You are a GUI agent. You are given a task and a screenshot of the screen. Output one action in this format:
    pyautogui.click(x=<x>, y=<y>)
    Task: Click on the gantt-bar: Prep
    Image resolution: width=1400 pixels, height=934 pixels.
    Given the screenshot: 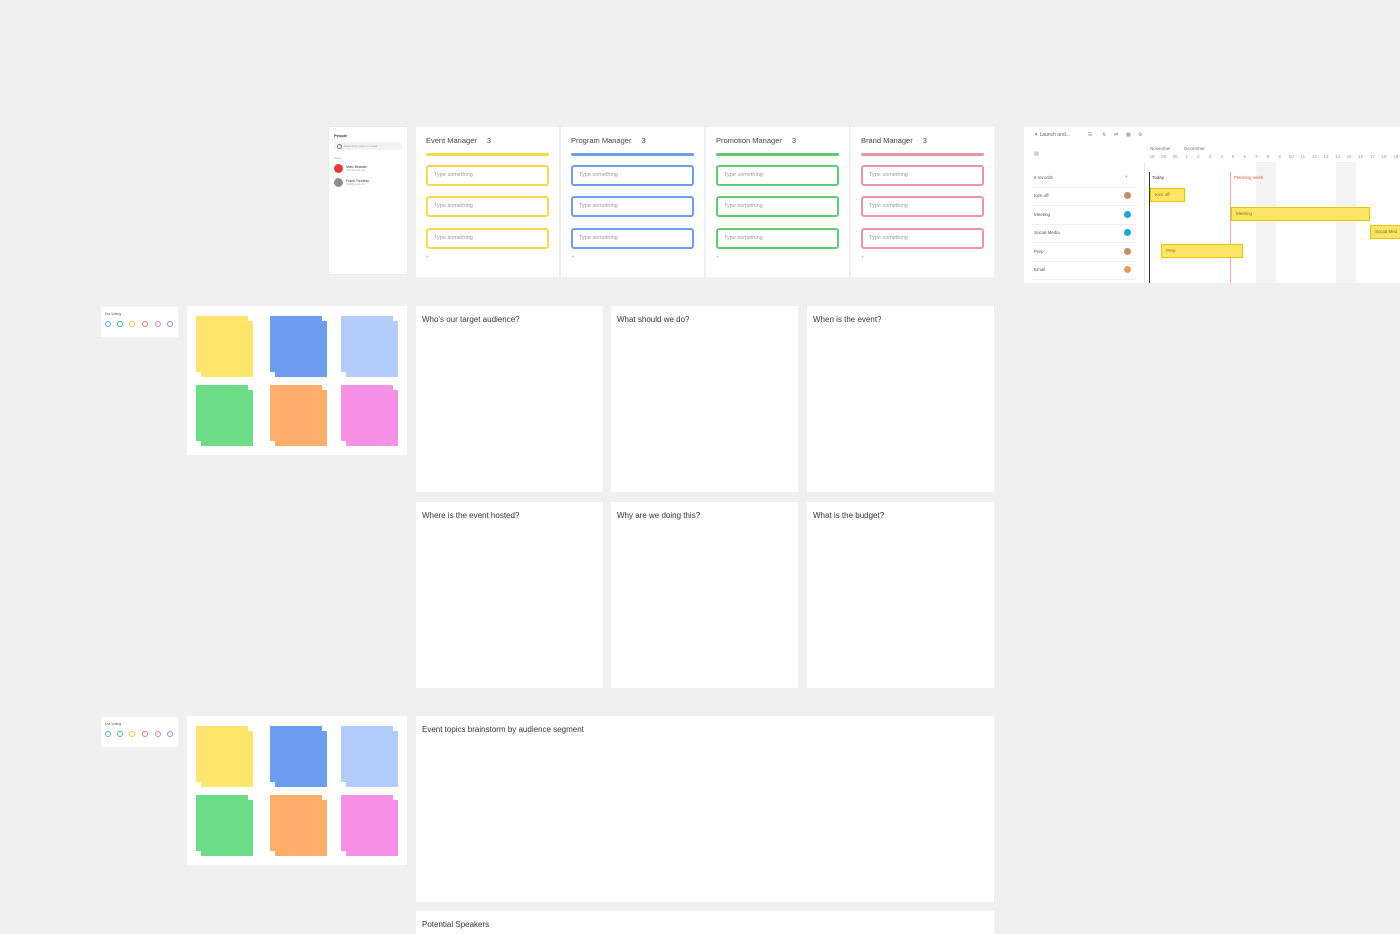 What is the action you would take?
    pyautogui.click(x=1202, y=251)
    